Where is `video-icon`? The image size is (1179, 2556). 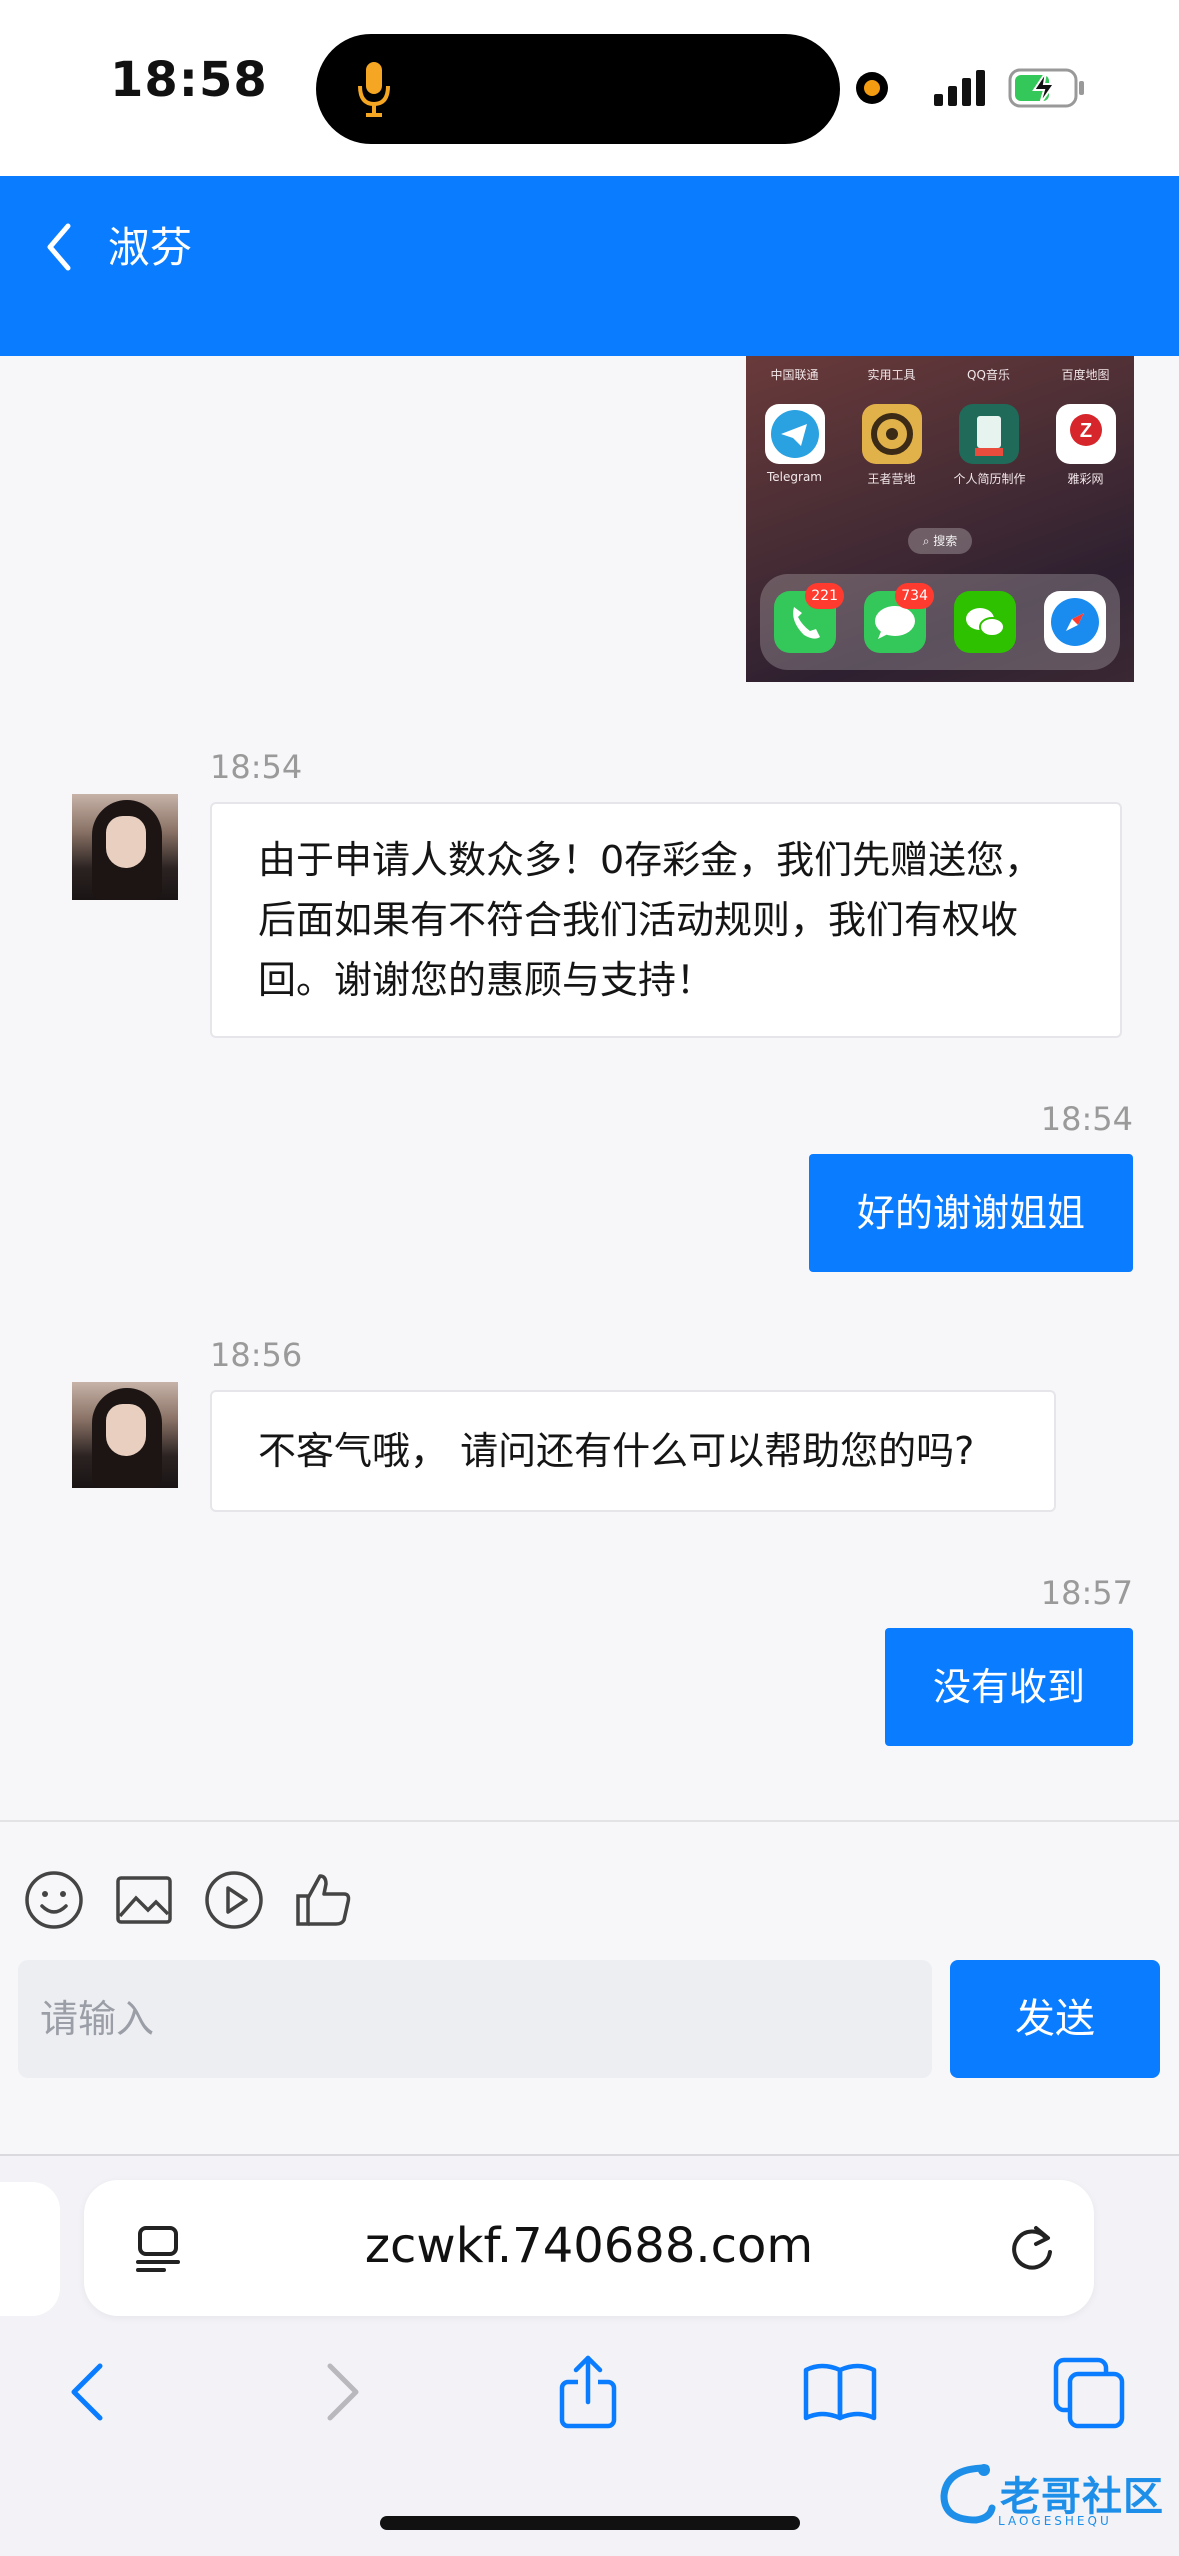
video-icon is located at coordinates (234, 1900).